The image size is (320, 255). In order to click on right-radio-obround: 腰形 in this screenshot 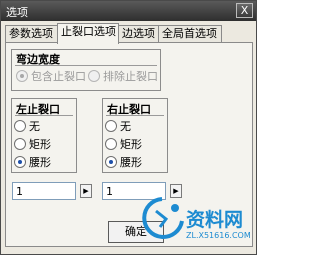, I will do `click(123, 163)`.